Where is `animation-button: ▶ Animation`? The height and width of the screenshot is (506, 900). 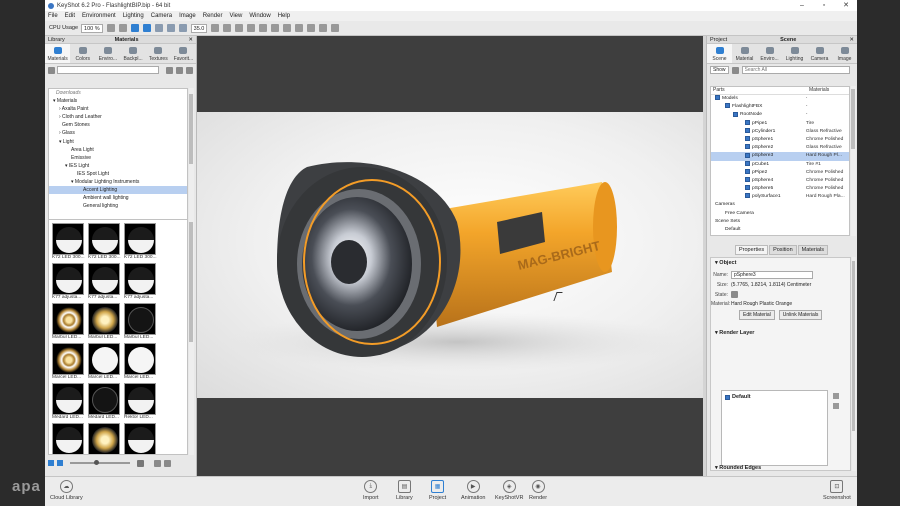 animation-button: ▶ Animation is located at coordinates (473, 490).